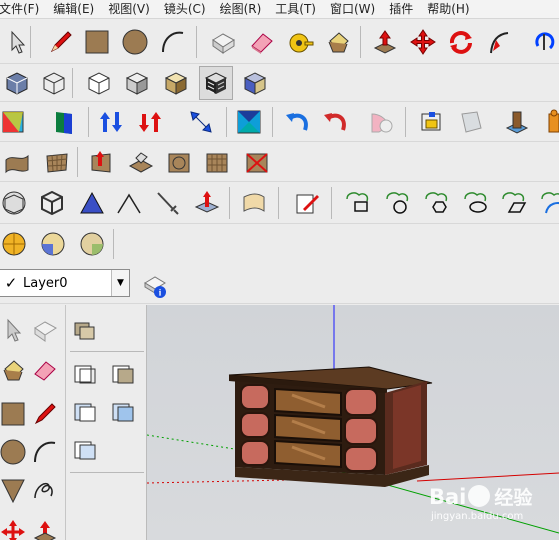  I want to click on pen-tablet-tool, so click(307, 203).